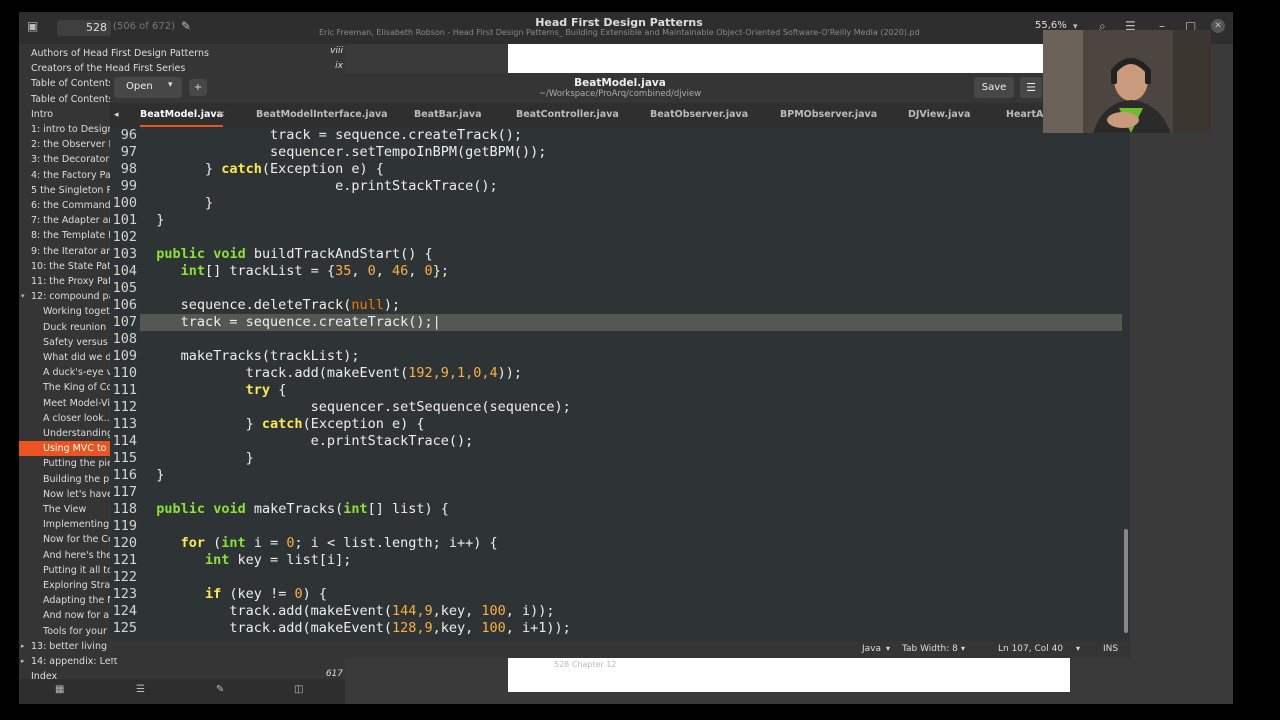 This screenshot has height=720, width=1280. Describe the element at coordinates (930, 649) in the screenshot. I see `tab-width-select: Tab Width: 8` at that location.